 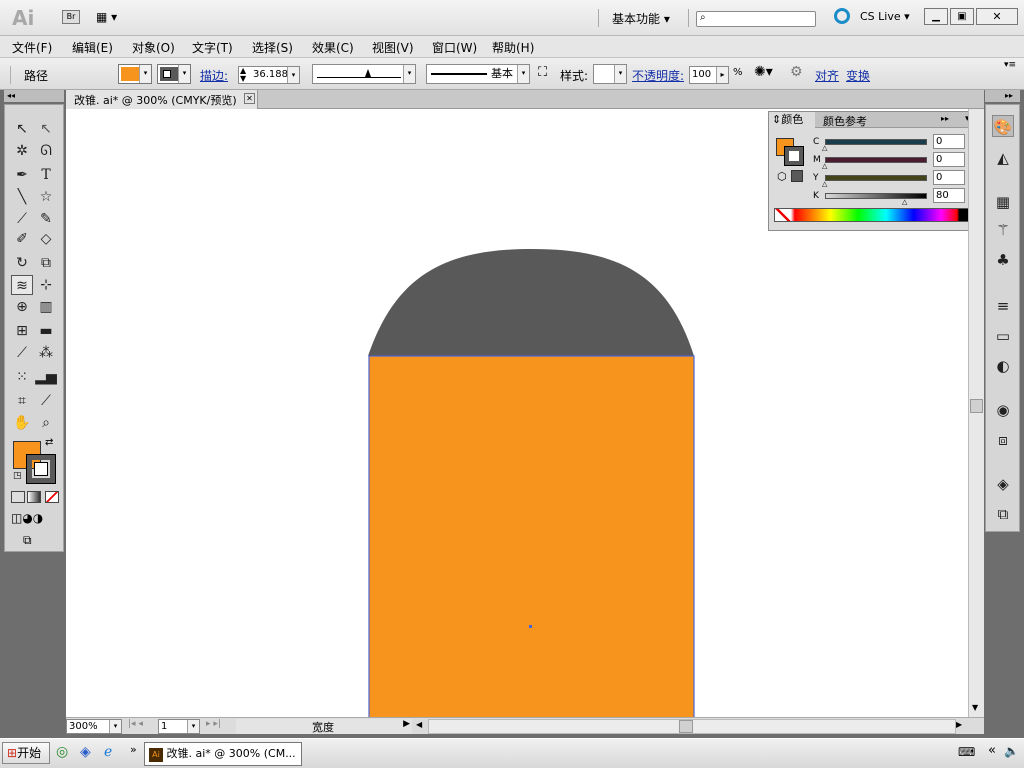 I want to click on menu-file: 文件(F), so click(x=32, y=47).